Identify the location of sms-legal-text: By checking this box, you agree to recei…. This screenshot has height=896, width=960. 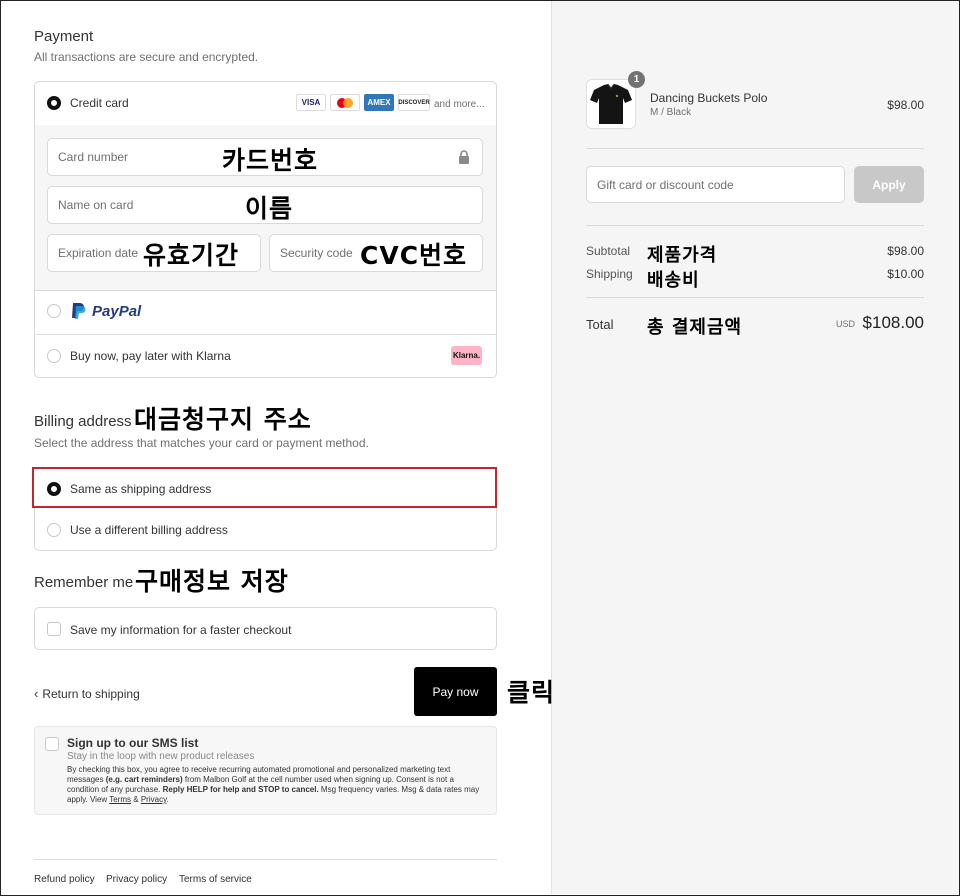
(276, 785).